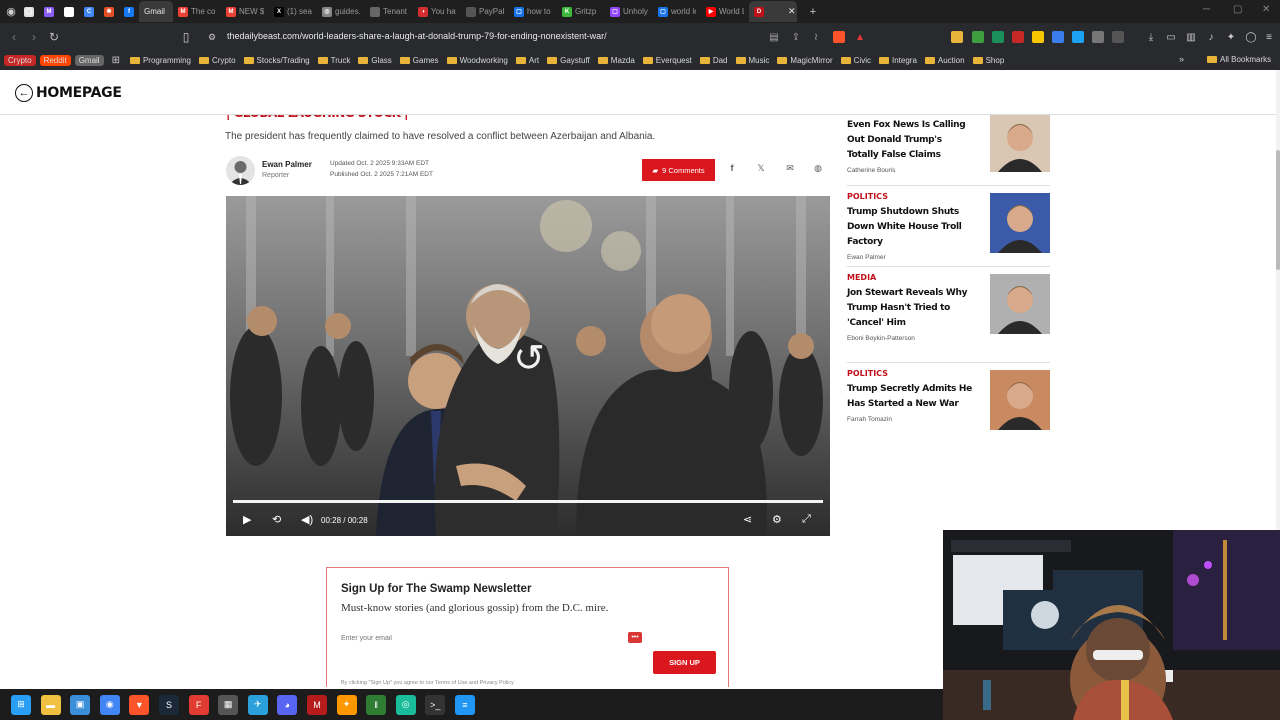 Image resolution: width=1280 pixels, height=720 pixels. What do you see at coordinates (307, 519) in the screenshot?
I see `volume-icon: ◀)` at bounding box center [307, 519].